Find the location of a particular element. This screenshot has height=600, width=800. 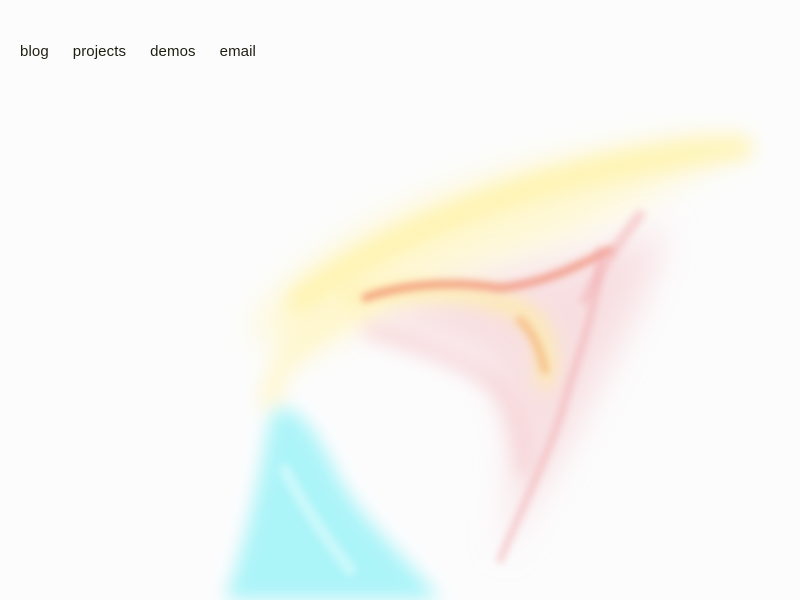

nav-link-blog: blog is located at coordinates (34, 52).